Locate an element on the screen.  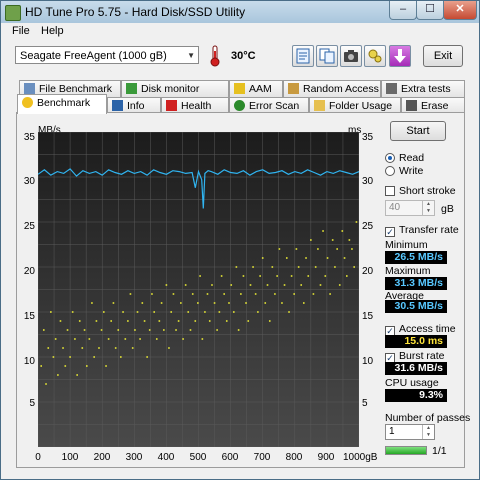
tab-aam: AAM is located at coordinates (256, 88).